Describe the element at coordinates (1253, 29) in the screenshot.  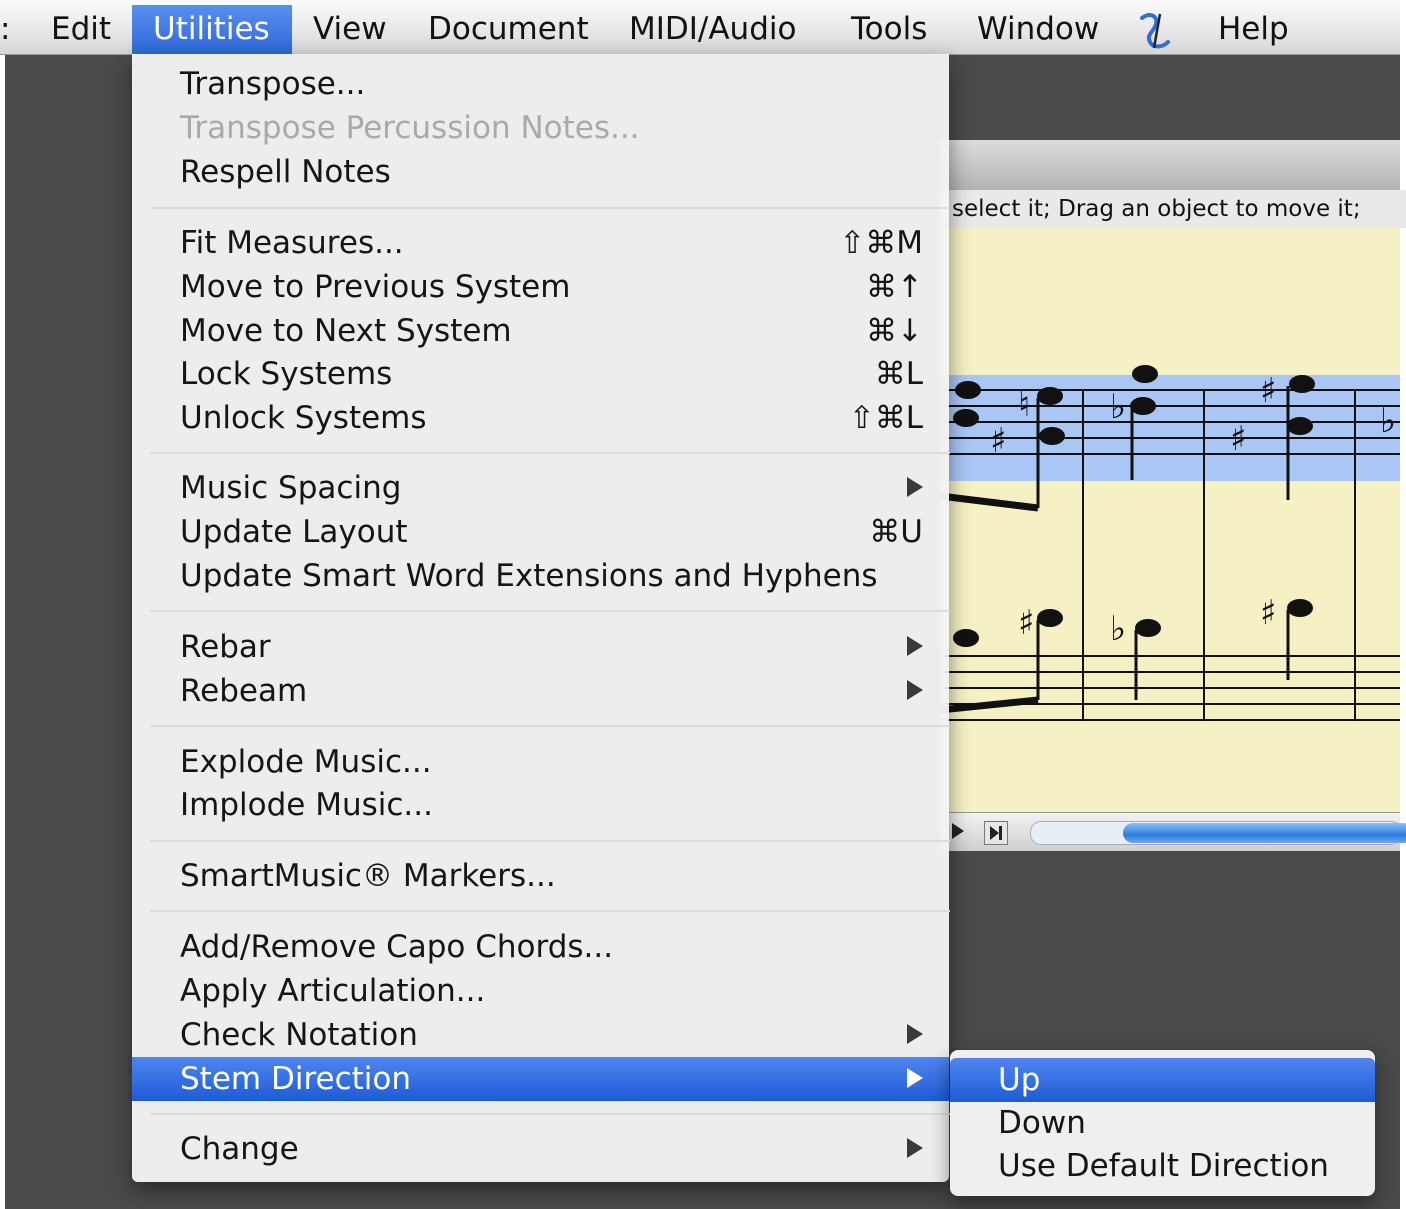
I see `menu-help: Help` at that location.